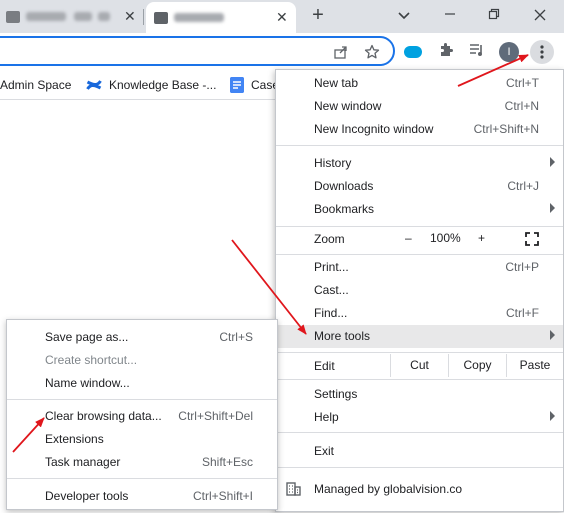 This screenshot has width=564, height=513. Describe the element at coordinates (318, 16) in the screenshot. I see `new-tab-button: +` at that location.